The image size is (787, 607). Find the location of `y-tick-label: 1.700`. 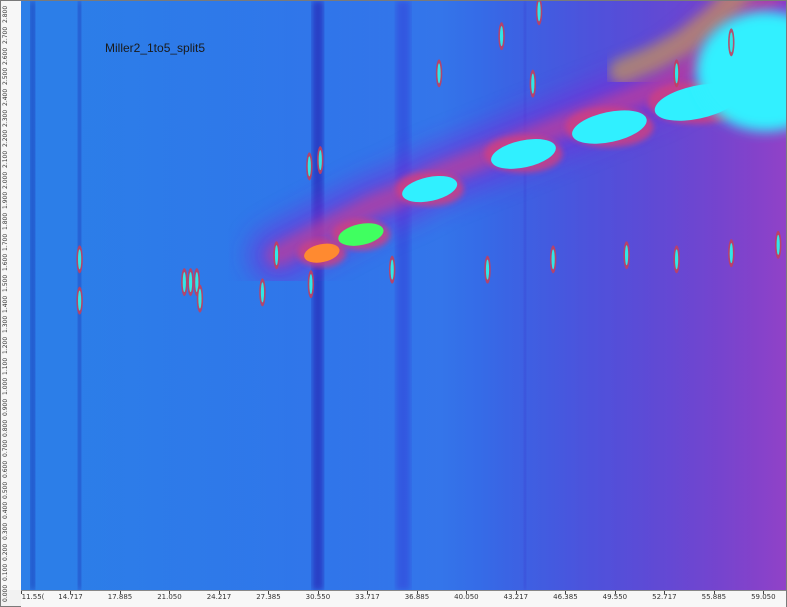

y-tick-label: 1.700 is located at coordinates (5, 242).